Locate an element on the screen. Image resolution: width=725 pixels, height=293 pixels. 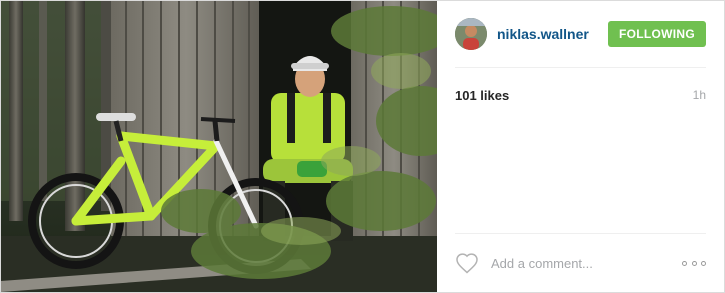
comment-bar is located at coordinates (580, 262).